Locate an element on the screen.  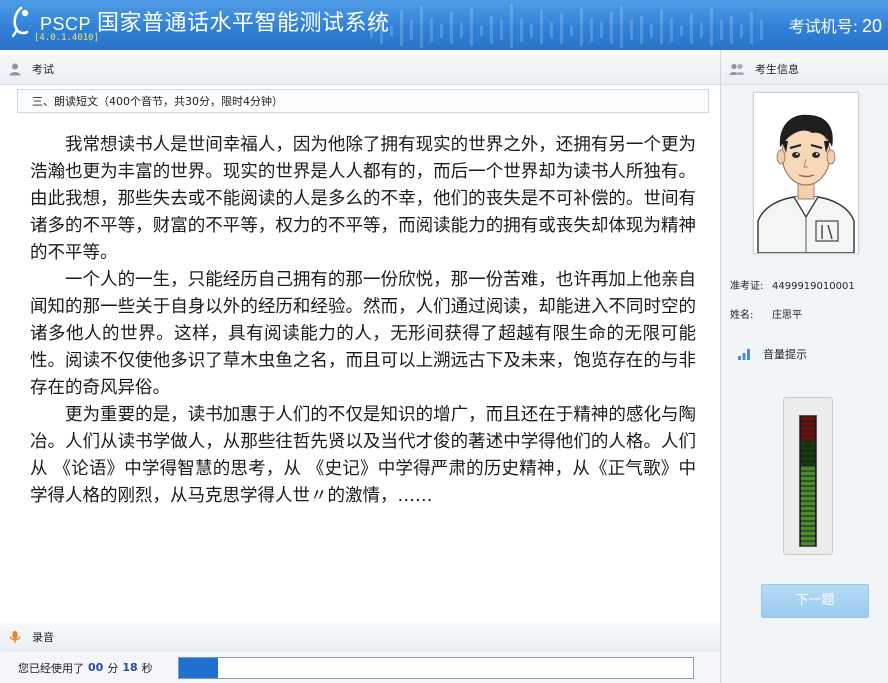
candidate-photo is located at coordinates (806, 173).